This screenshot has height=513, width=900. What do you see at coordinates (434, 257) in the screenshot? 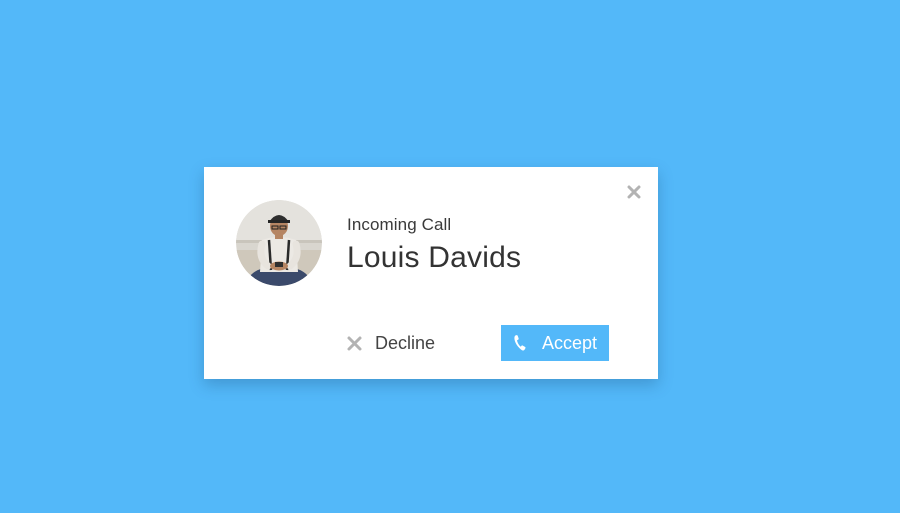
I see `caller-name: Louis Davids` at bounding box center [434, 257].